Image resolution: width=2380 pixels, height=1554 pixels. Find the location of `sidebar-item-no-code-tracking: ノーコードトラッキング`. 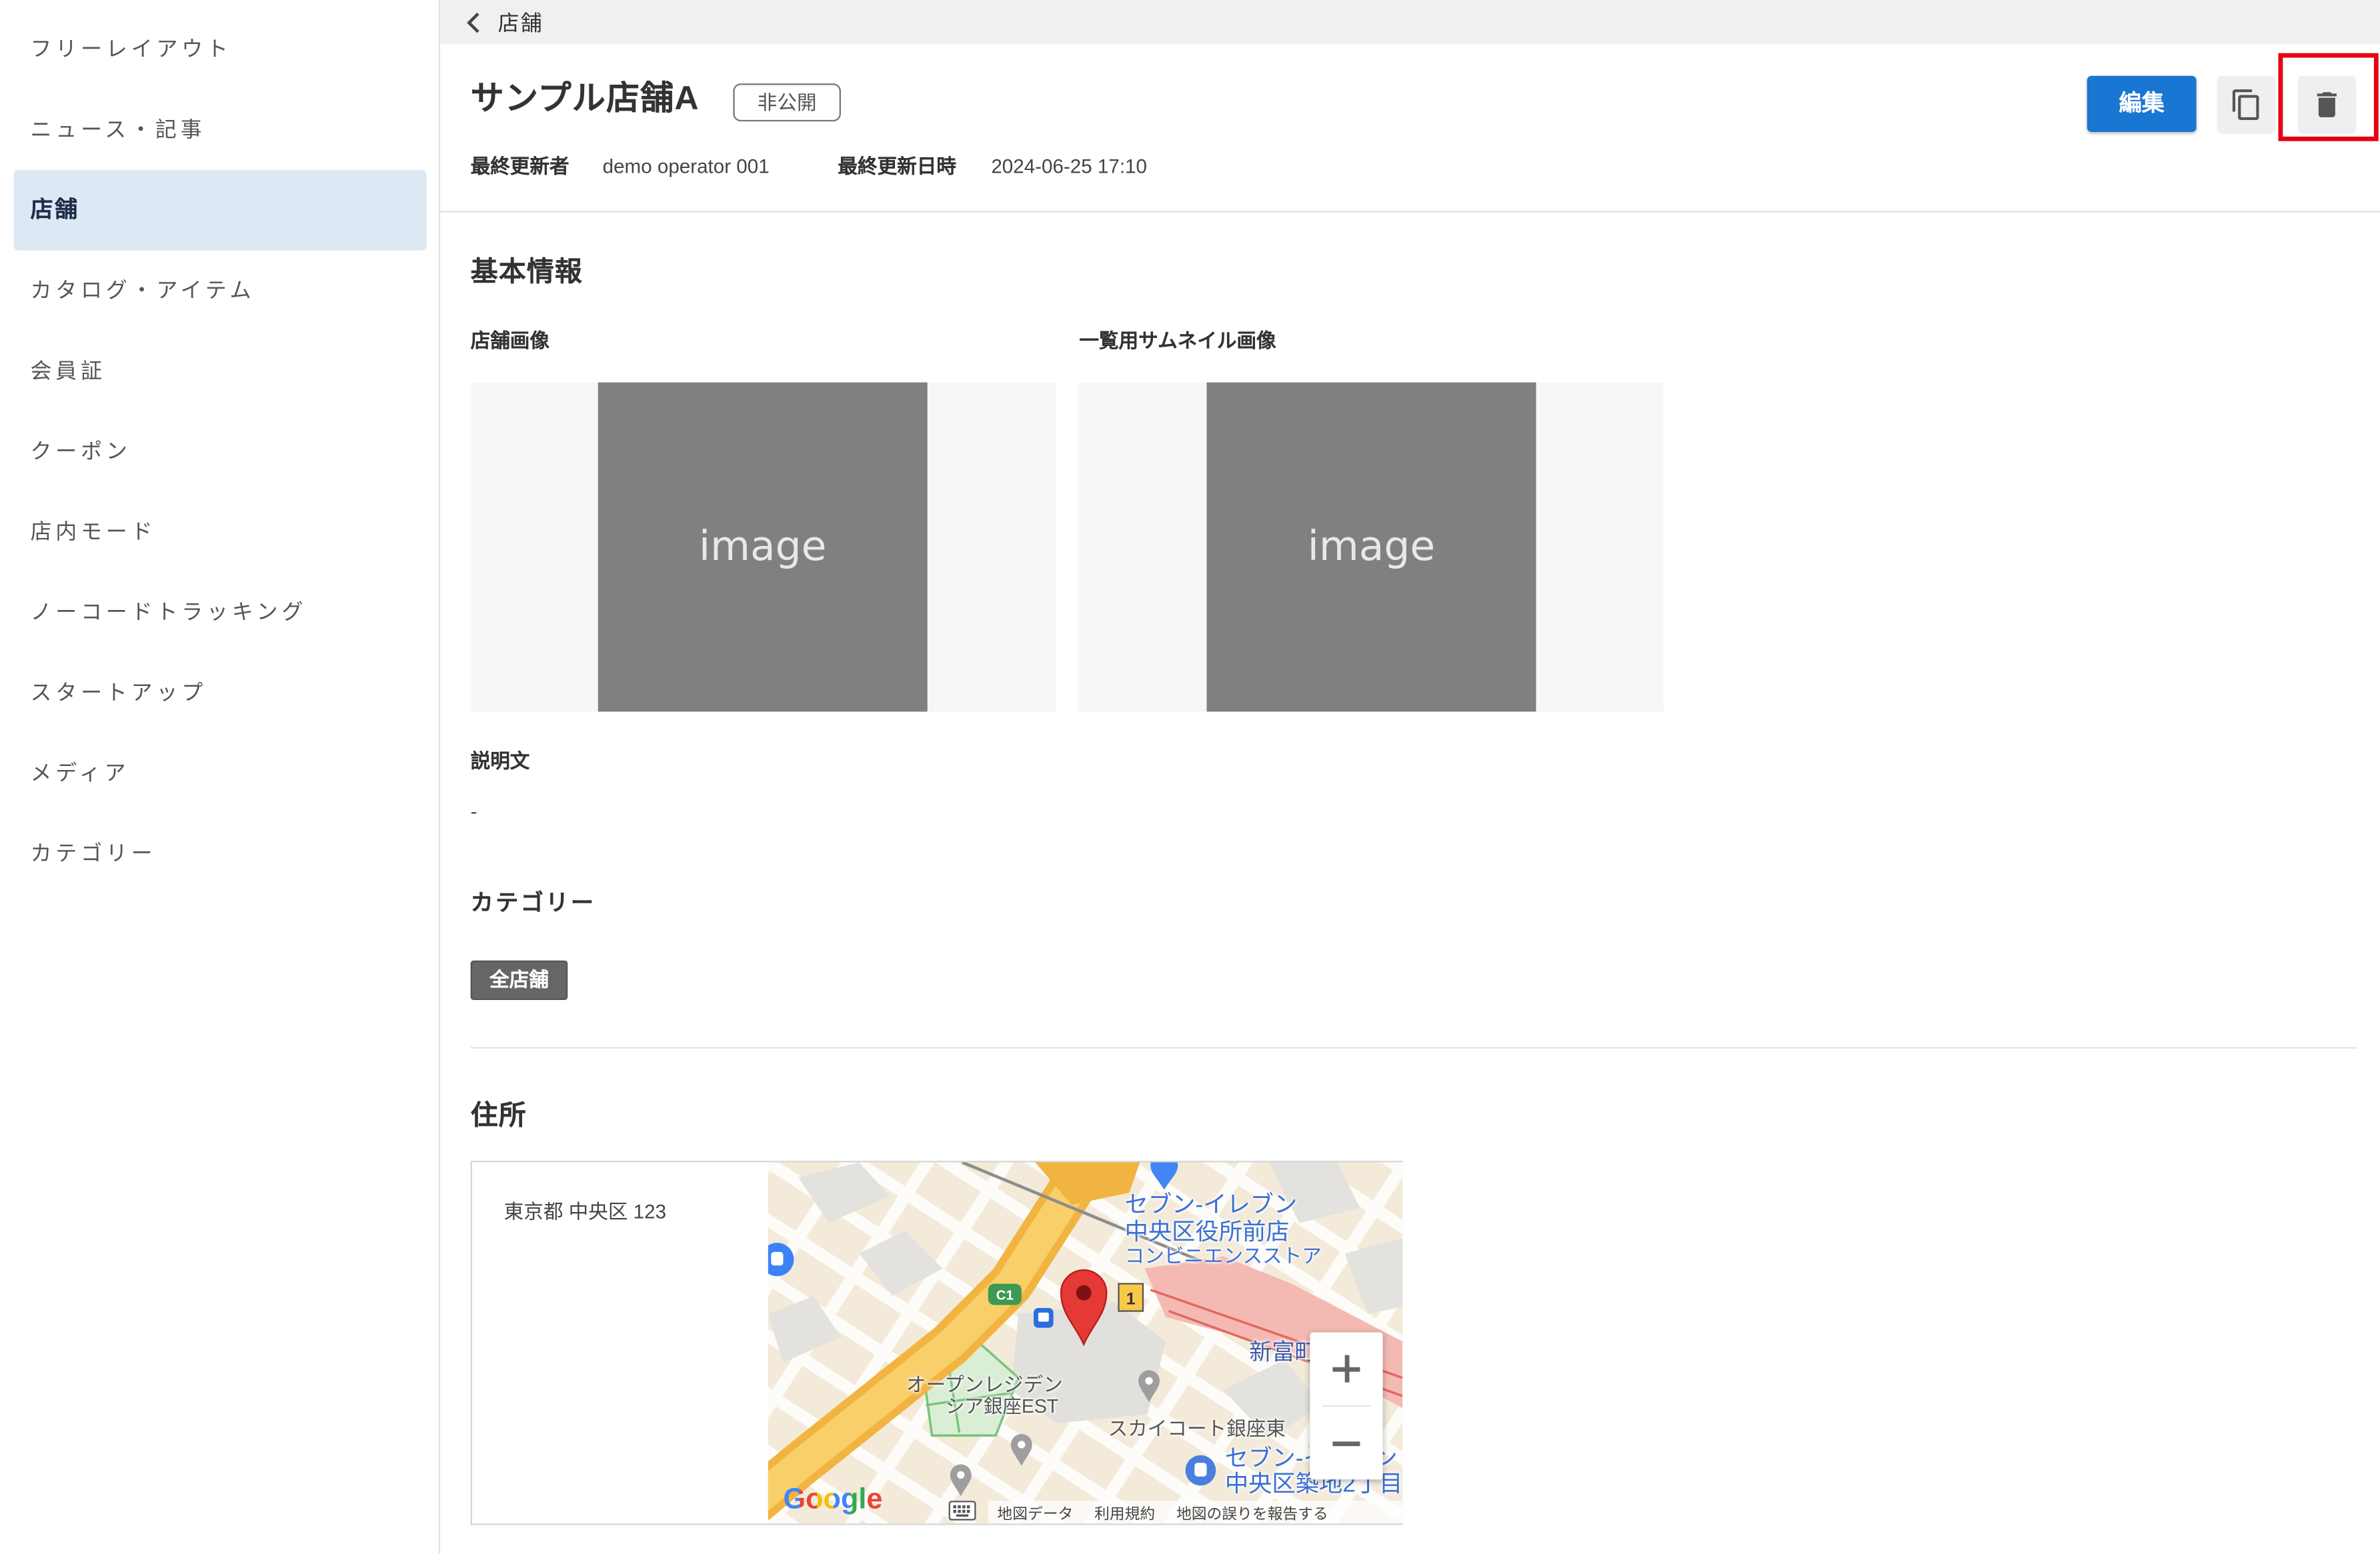

sidebar-item-no-code-tracking: ノーコードトラッキング is located at coordinates (219, 612).